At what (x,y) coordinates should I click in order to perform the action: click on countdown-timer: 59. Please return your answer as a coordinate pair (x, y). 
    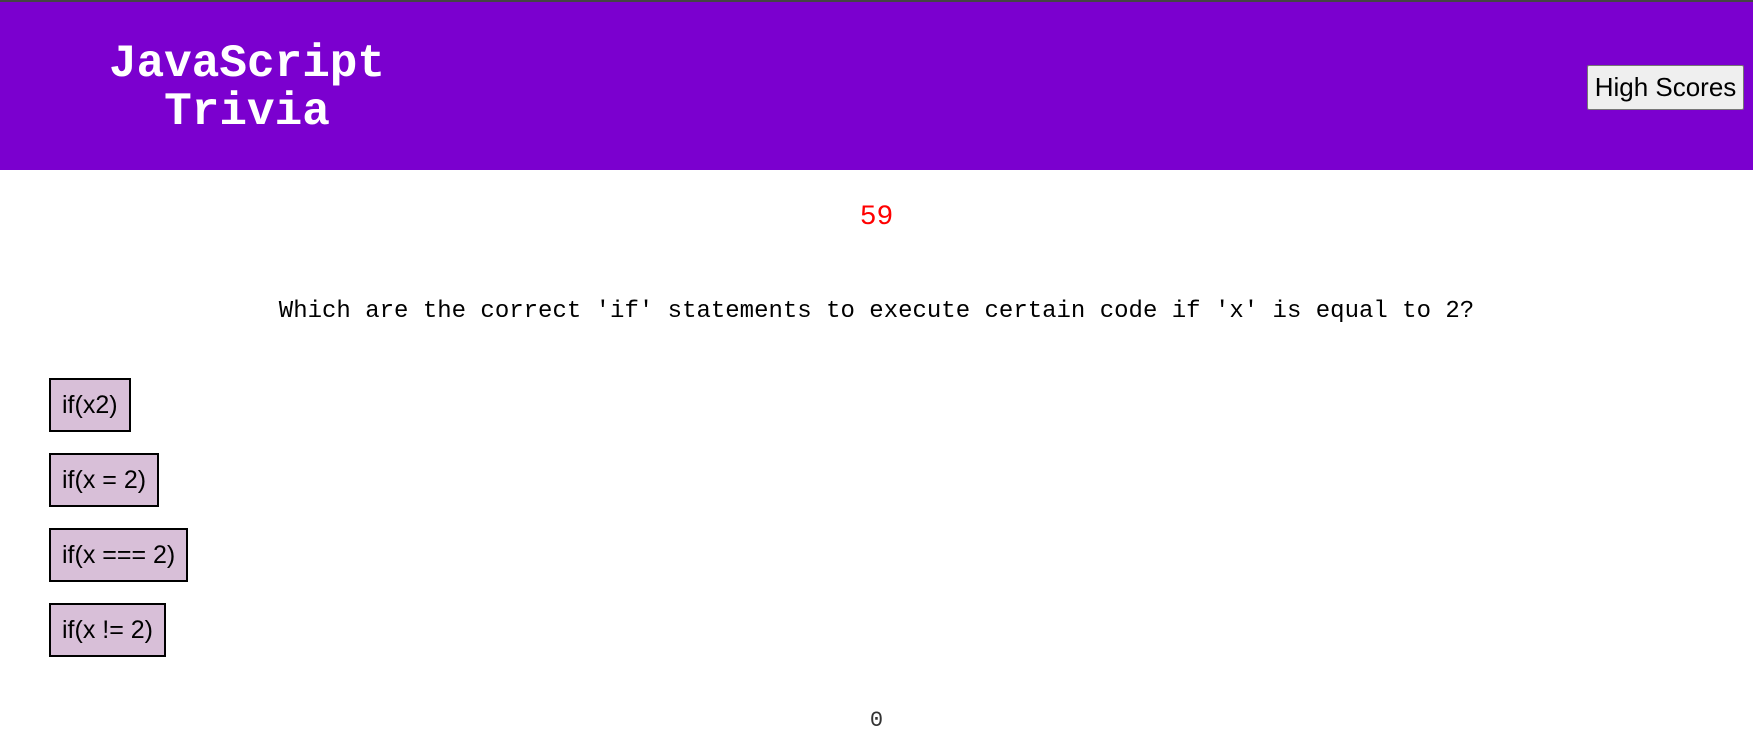
    Looking at the image, I should click on (876, 217).